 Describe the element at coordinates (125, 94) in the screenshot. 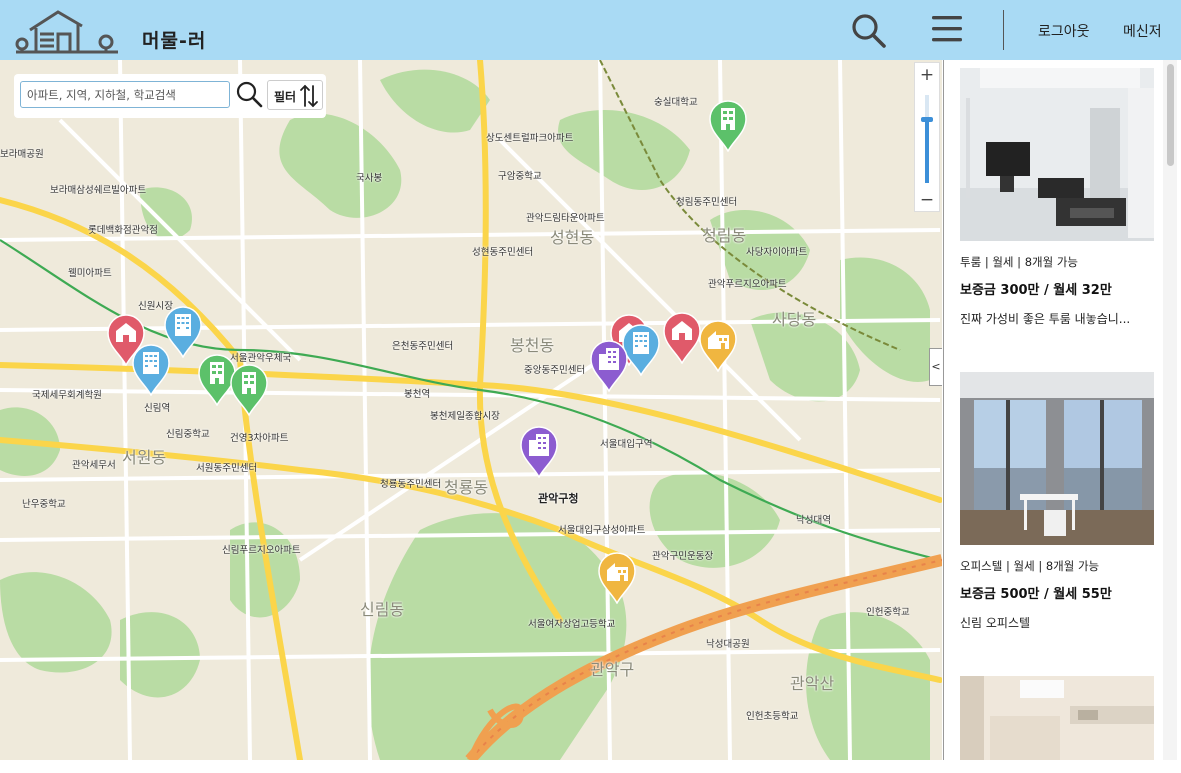

I see `map-search-input` at that location.